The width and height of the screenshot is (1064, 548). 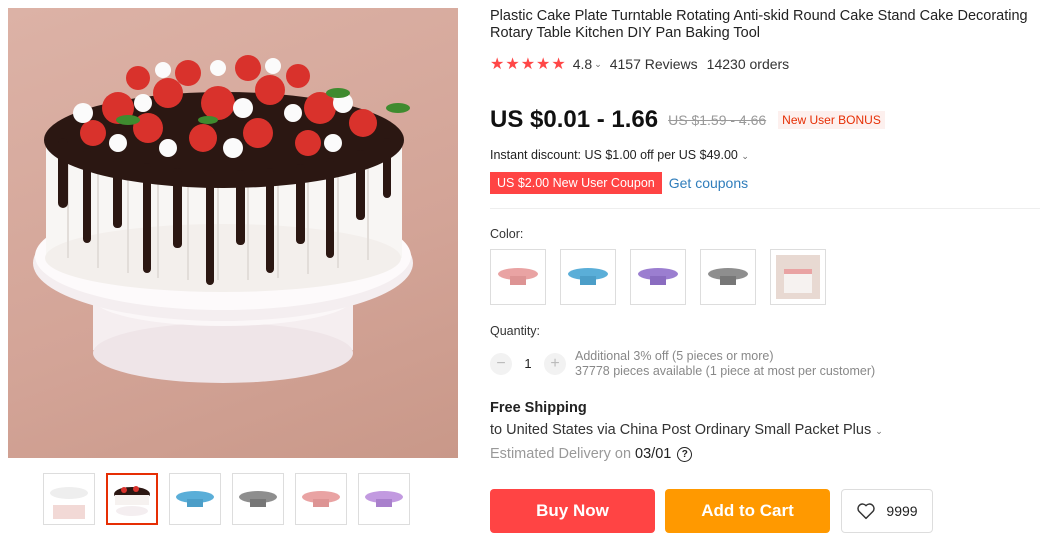 What do you see at coordinates (685, 454) in the screenshot?
I see `help-icon: ?` at bounding box center [685, 454].